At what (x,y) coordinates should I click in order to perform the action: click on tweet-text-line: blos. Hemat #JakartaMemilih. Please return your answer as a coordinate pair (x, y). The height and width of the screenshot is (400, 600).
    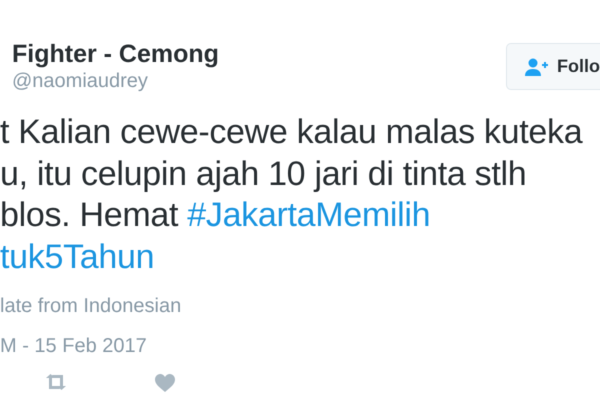
    Looking at the image, I should click on (216, 215).